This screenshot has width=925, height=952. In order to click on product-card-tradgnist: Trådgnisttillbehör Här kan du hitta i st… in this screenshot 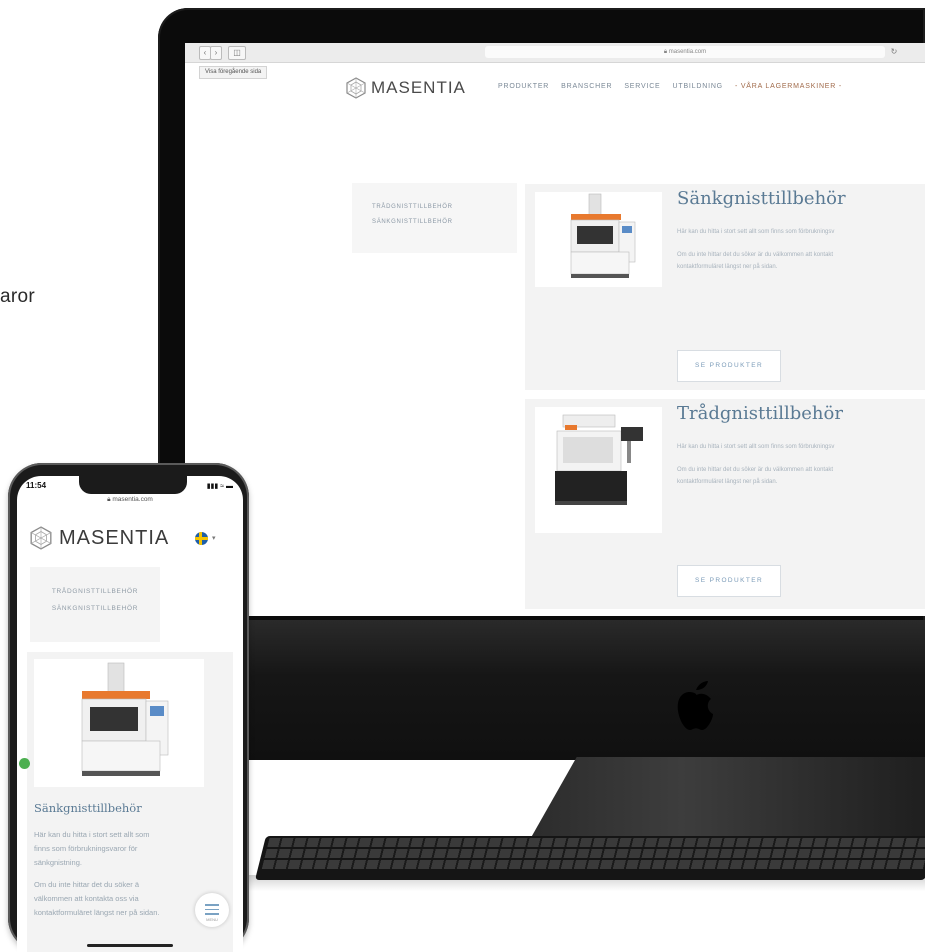, I will do `click(725, 504)`.